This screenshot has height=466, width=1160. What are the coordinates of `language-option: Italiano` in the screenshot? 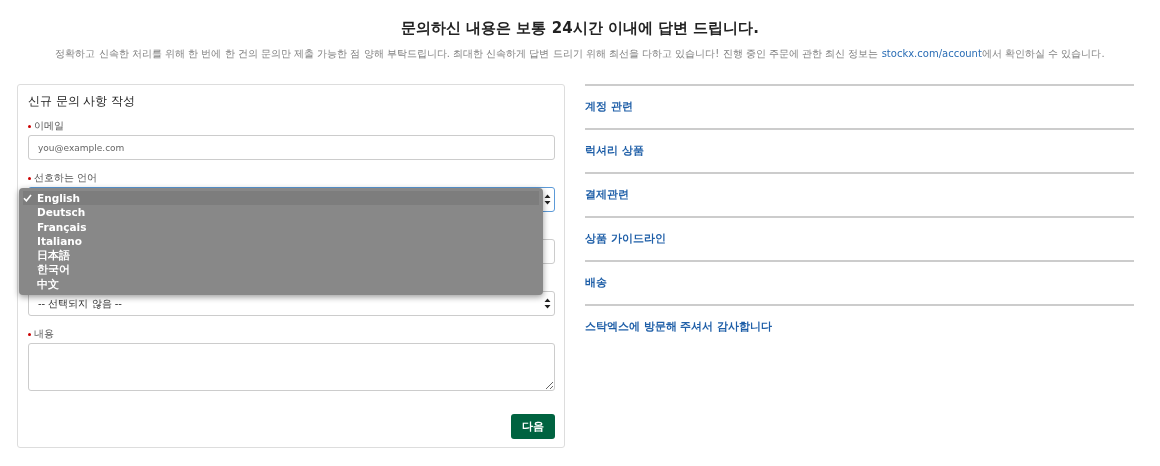 It's located at (281, 241).